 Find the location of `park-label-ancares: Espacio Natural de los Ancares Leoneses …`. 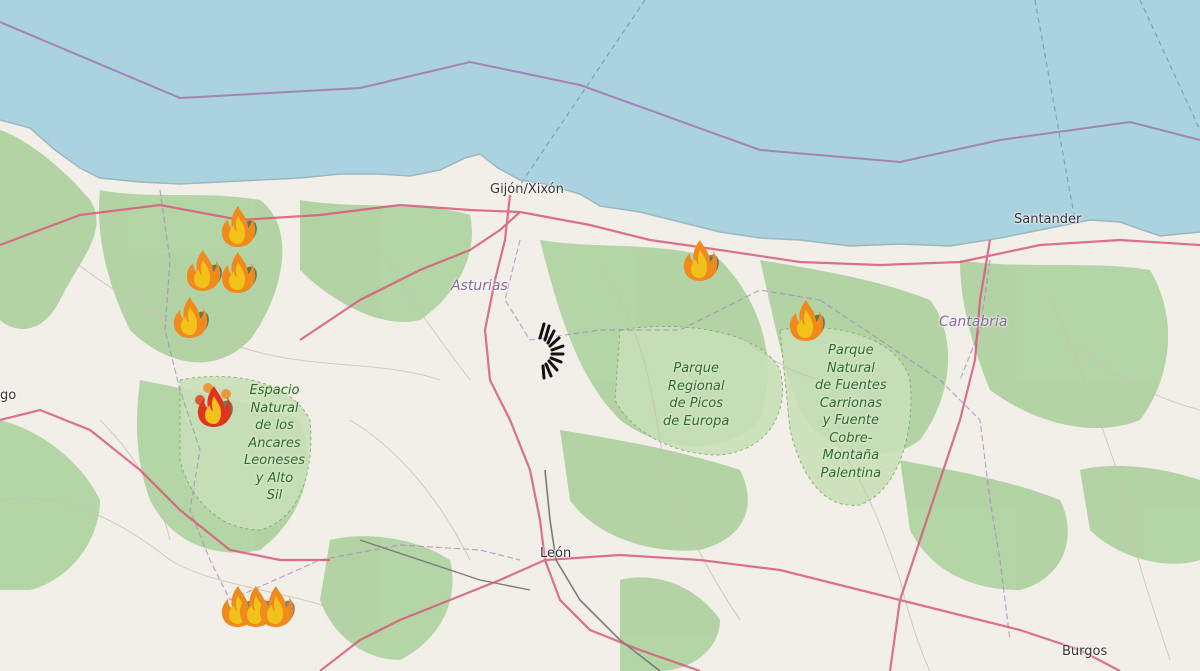

park-label-ancares: Espacio Natural de los Ancares Leoneses … is located at coordinates (274, 443).